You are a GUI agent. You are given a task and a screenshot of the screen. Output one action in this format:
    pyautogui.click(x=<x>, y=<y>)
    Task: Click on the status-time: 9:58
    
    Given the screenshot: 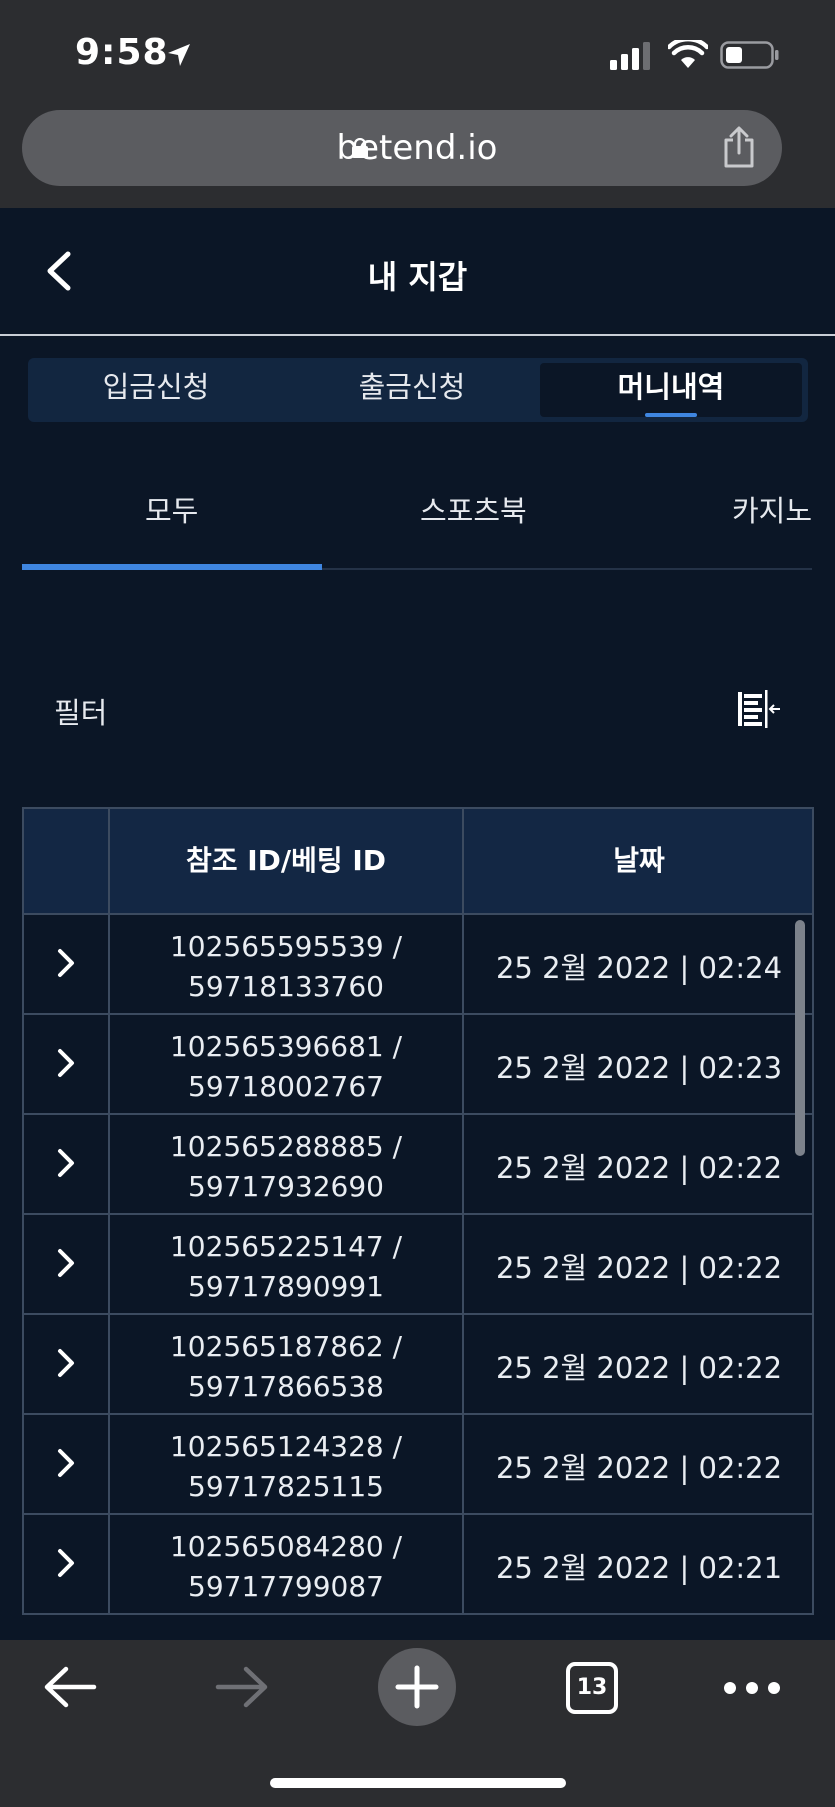 What is the action you would take?
    pyautogui.click(x=122, y=52)
    